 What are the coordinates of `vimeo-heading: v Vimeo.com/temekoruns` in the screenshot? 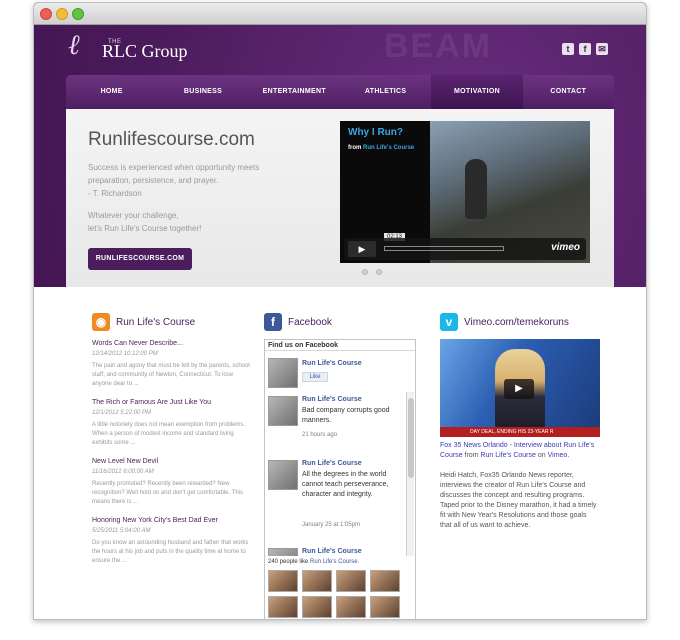 It's located at (504, 322).